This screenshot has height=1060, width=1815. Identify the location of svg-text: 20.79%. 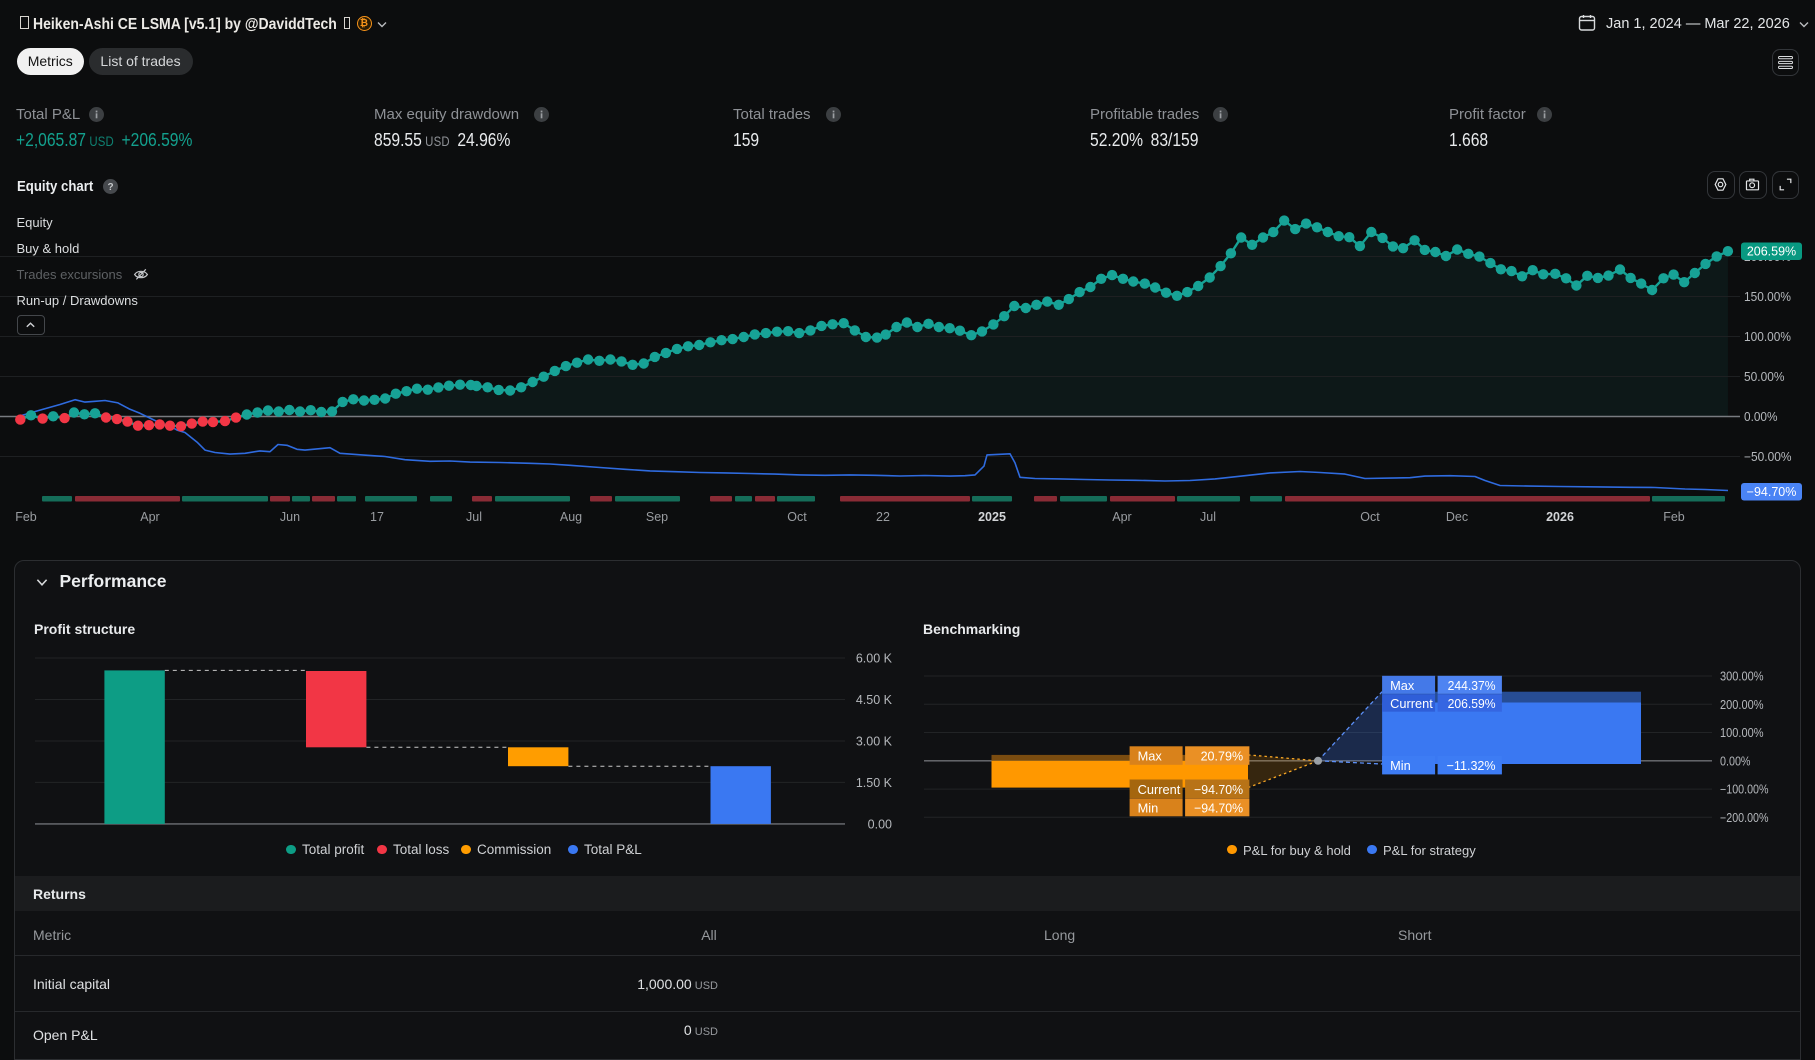
(1222, 756).